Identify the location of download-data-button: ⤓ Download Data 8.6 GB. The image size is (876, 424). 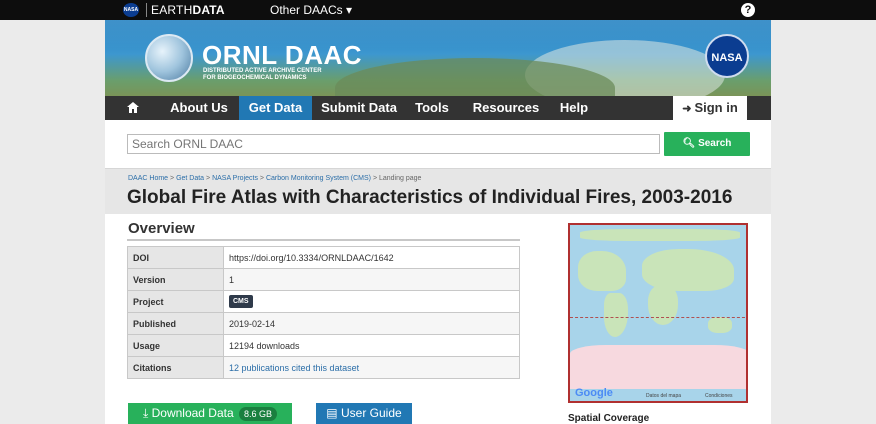
(210, 413).